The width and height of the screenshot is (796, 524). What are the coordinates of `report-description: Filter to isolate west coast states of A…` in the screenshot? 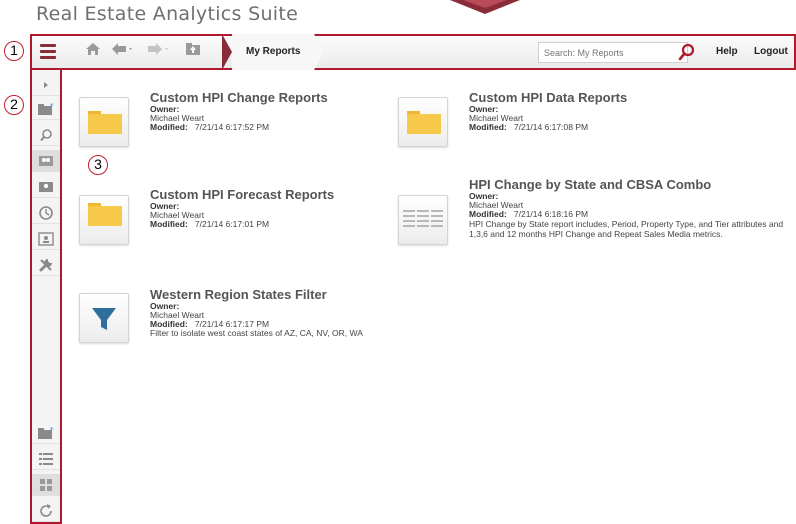 It's located at (256, 333).